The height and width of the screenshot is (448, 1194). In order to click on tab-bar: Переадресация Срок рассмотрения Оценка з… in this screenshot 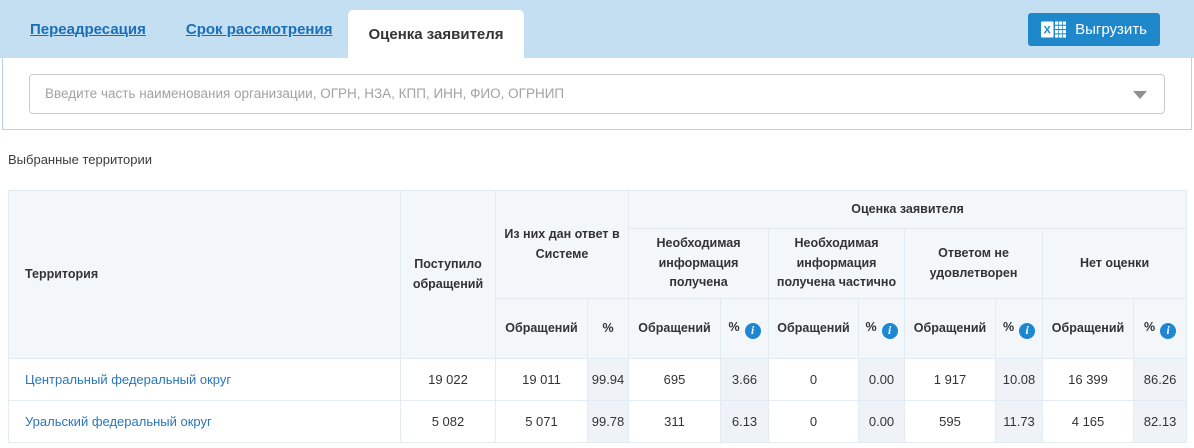, I will do `click(597, 29)`.